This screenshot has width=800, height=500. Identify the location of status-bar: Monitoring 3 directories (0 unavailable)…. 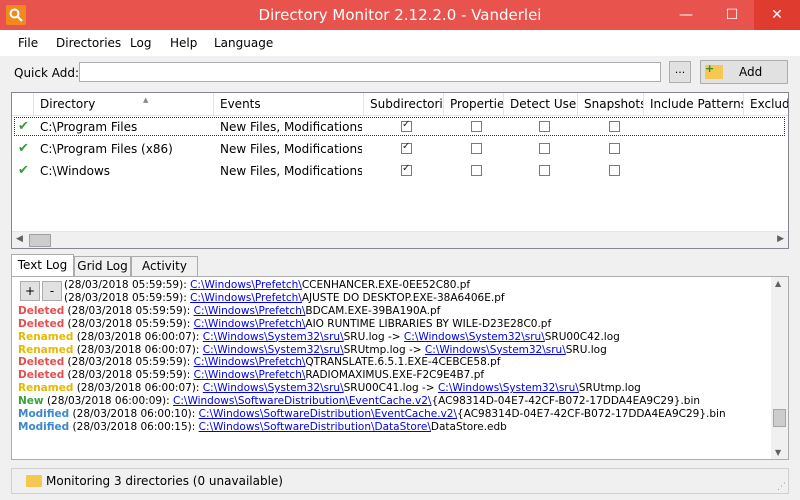
(400, 481).